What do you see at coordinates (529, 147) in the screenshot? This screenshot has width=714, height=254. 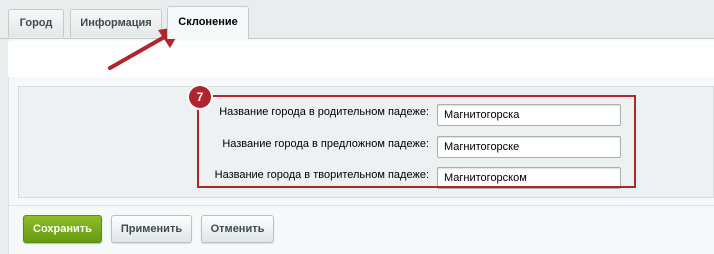 I see `prepositional-input` at bounding box center [529, 147].